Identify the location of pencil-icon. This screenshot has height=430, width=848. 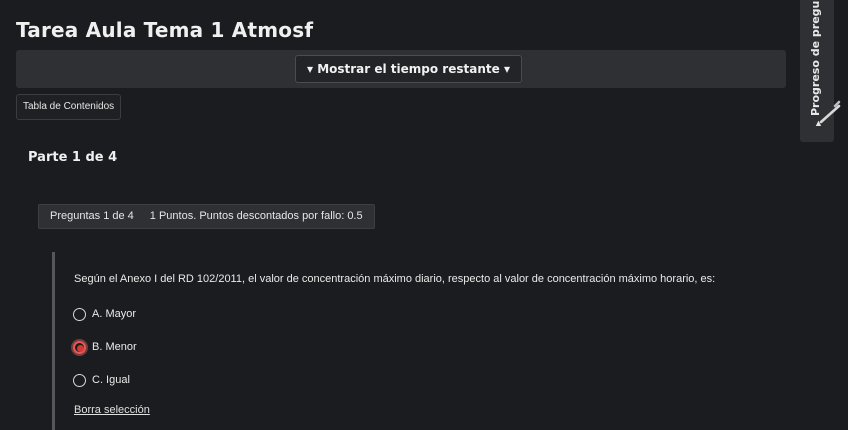
(830, 112).